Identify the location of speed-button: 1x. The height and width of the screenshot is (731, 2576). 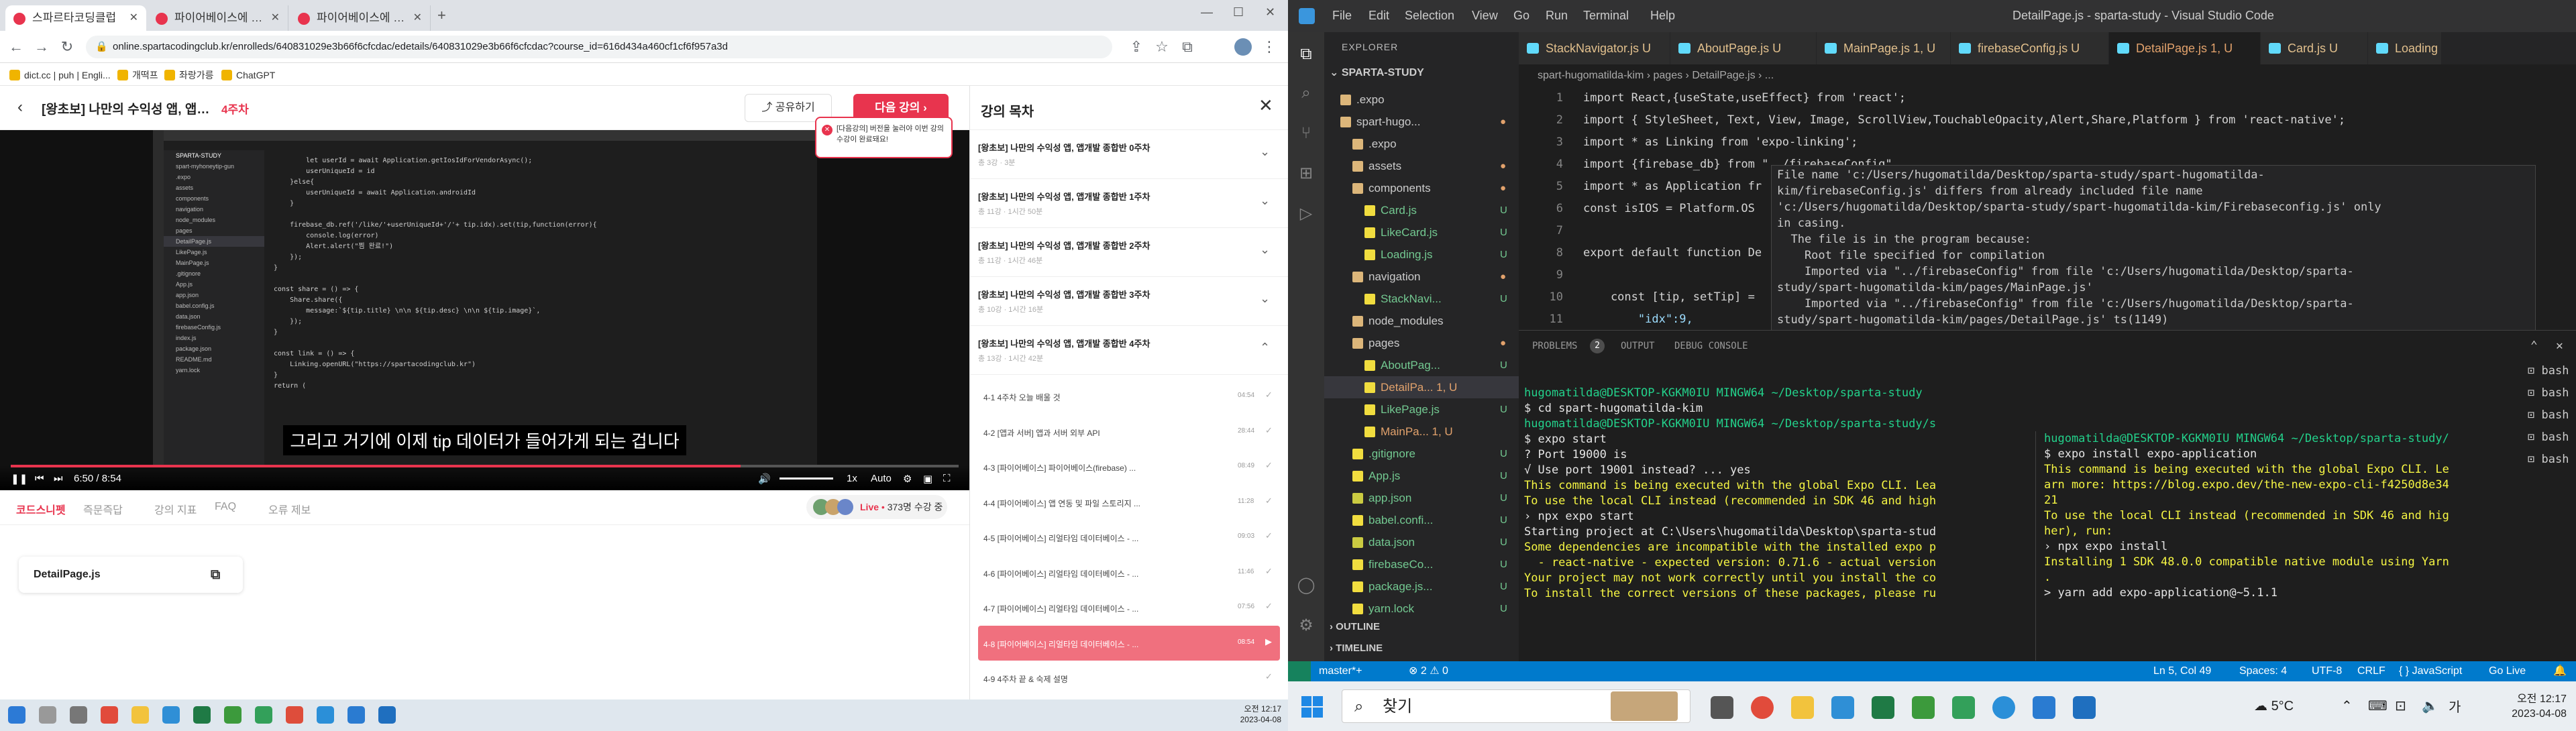
(852, 478).